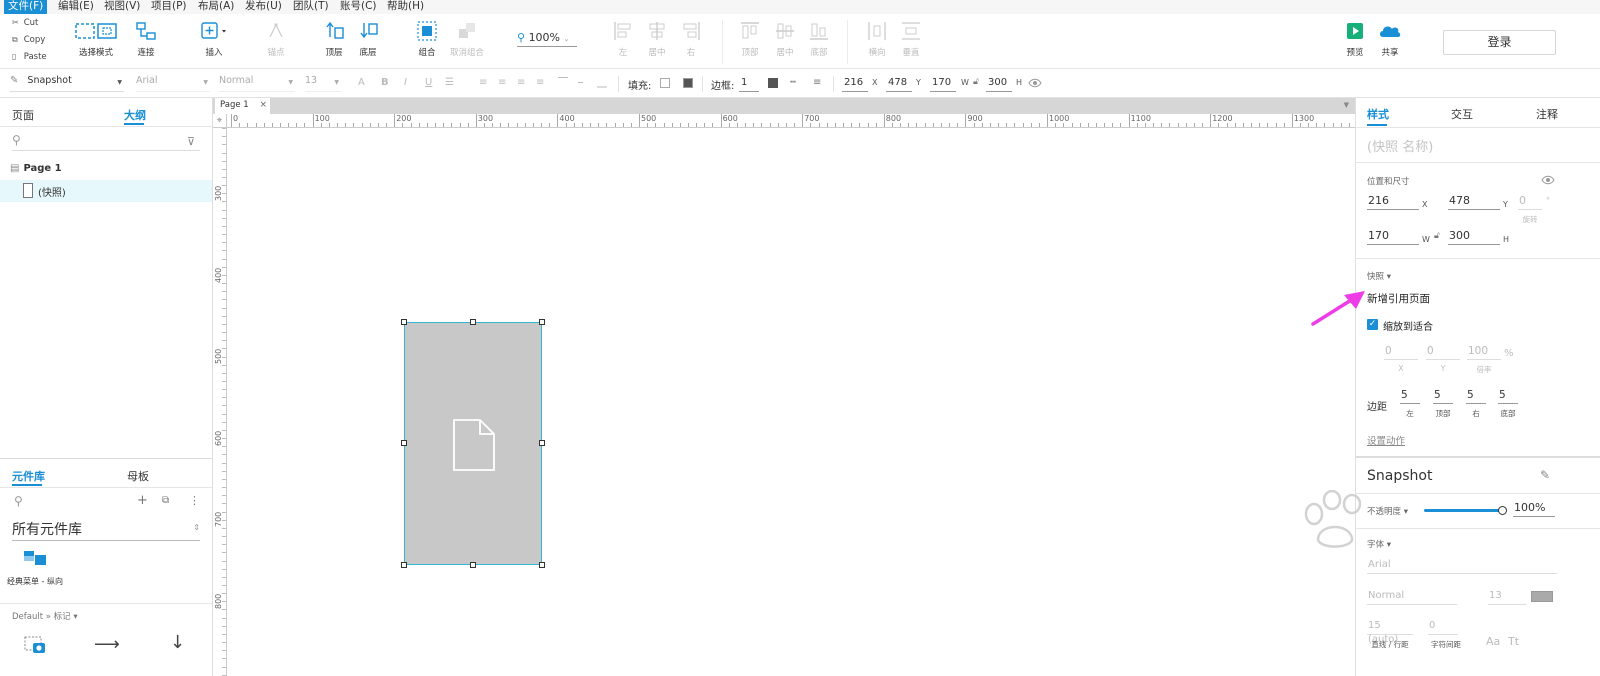 This screenshot has width=1600, height=676. Describe the element at coordinates (173, 83) in the screenshot. I see `font-family-select: Arial ▼` at that location.